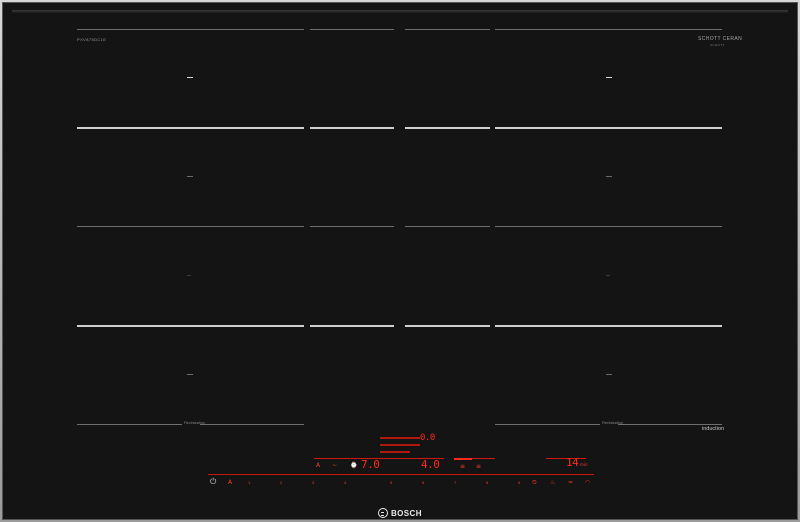 This screenshot has height=522, width=800. I want to click on timer-left-display: 7.0, so click(370, 464).